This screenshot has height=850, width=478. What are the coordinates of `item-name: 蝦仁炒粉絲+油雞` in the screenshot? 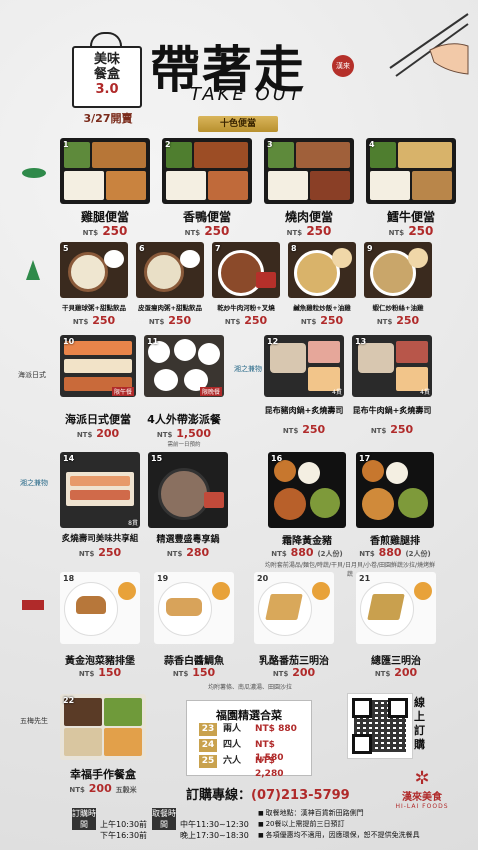 It's located at (398, 308).